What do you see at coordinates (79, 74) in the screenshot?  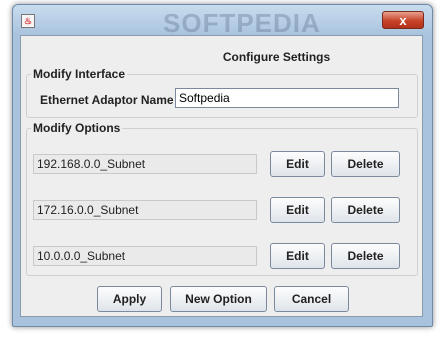 I see `modify-interface-title: Modify Interface` at bounding box center [79, 74].